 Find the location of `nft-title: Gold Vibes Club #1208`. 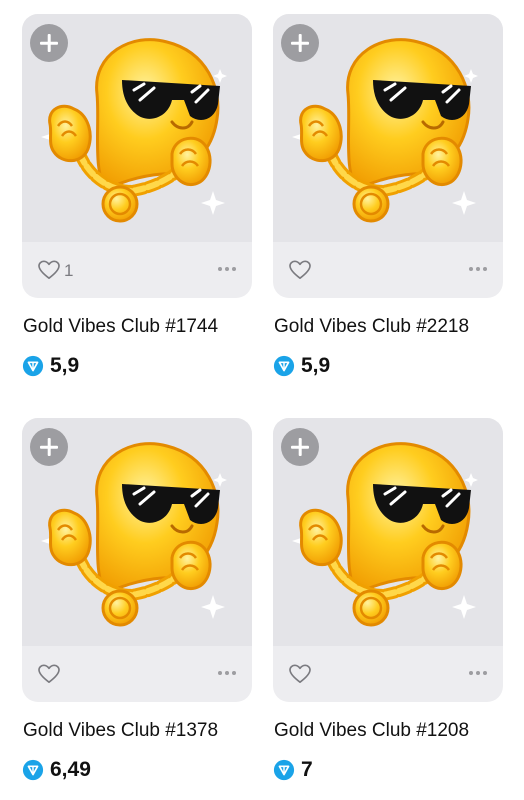

nft-title: Gold Vibes Club #1208 is located at coordinates (394, 731).